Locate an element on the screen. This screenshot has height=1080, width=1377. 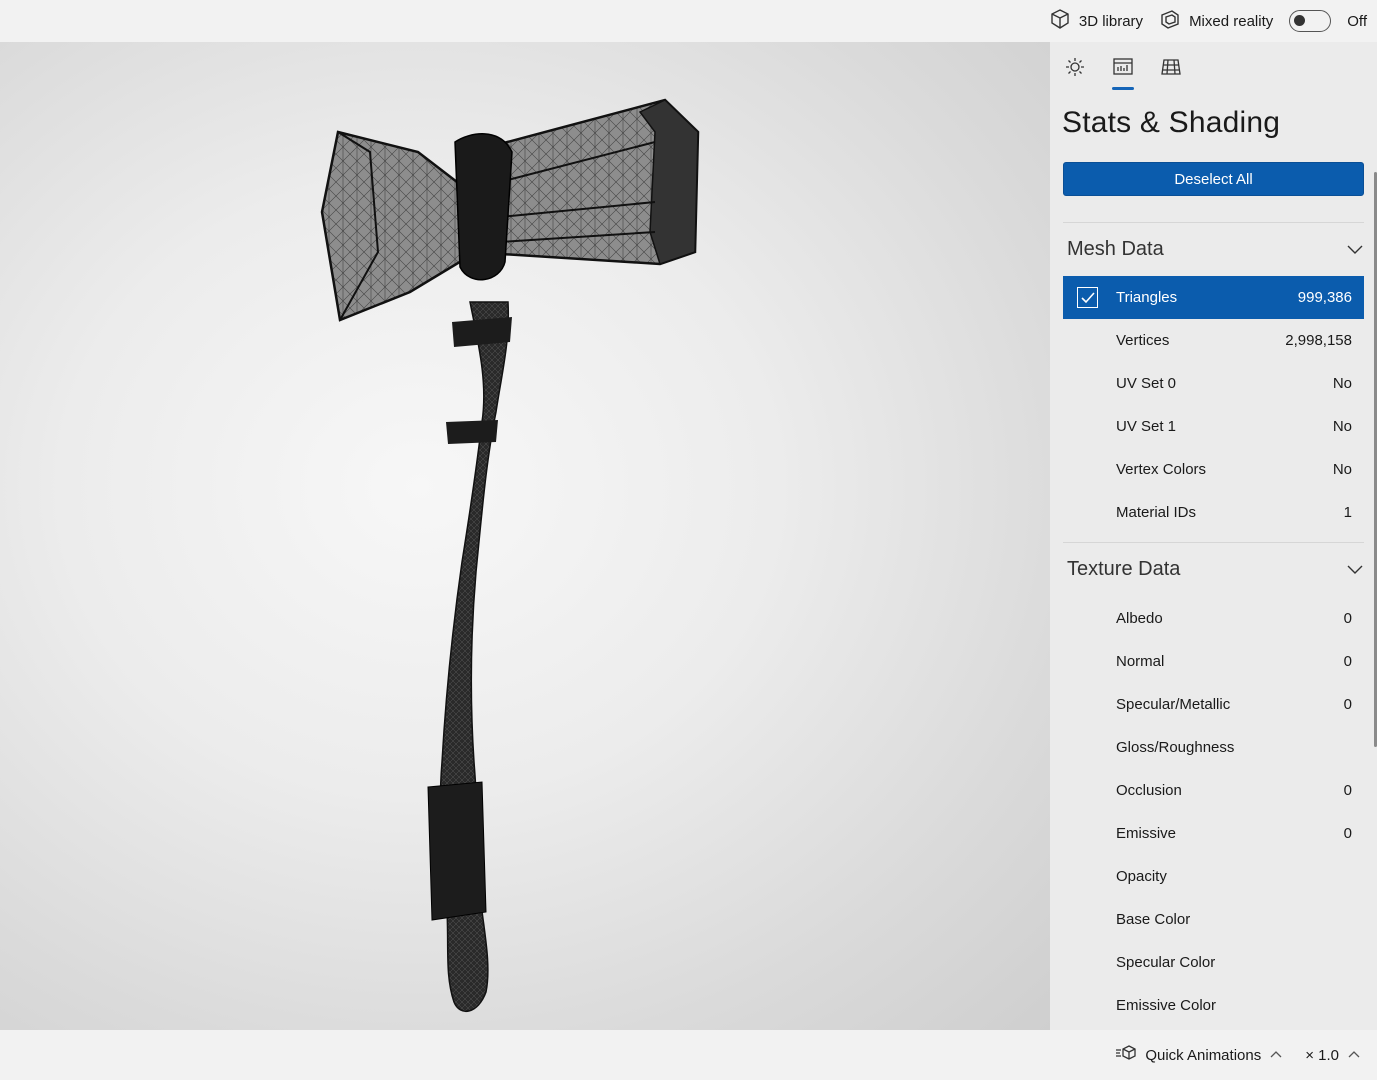
mixed-reality-button: Mixed reality is located at coordinates (1216, 21).